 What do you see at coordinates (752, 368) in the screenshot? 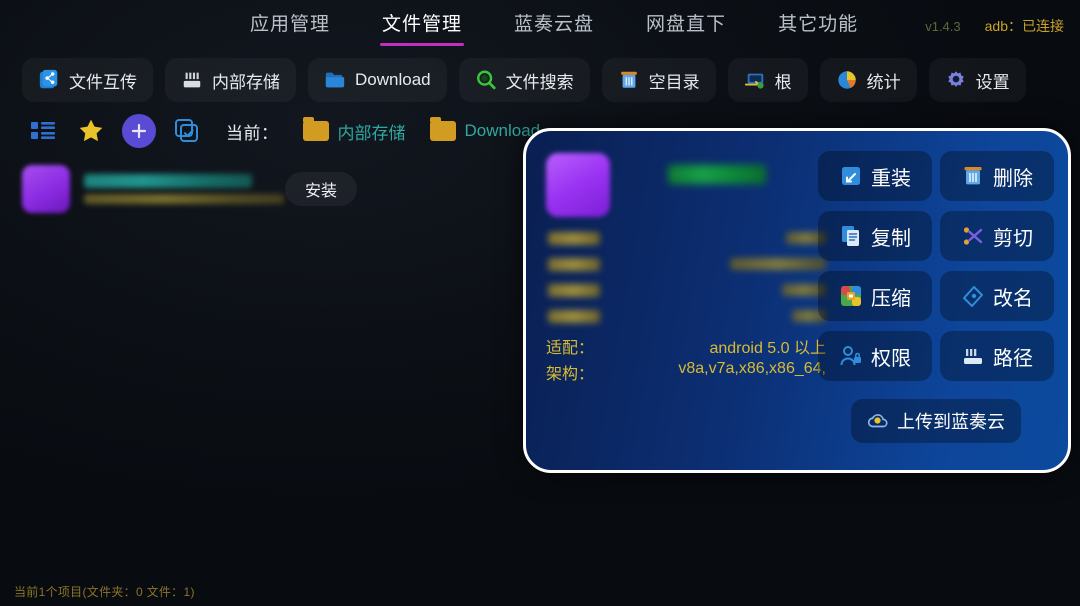
I see `info-value: v8a,v7a,x86,x86_64,` at bounding box center [752, 368].